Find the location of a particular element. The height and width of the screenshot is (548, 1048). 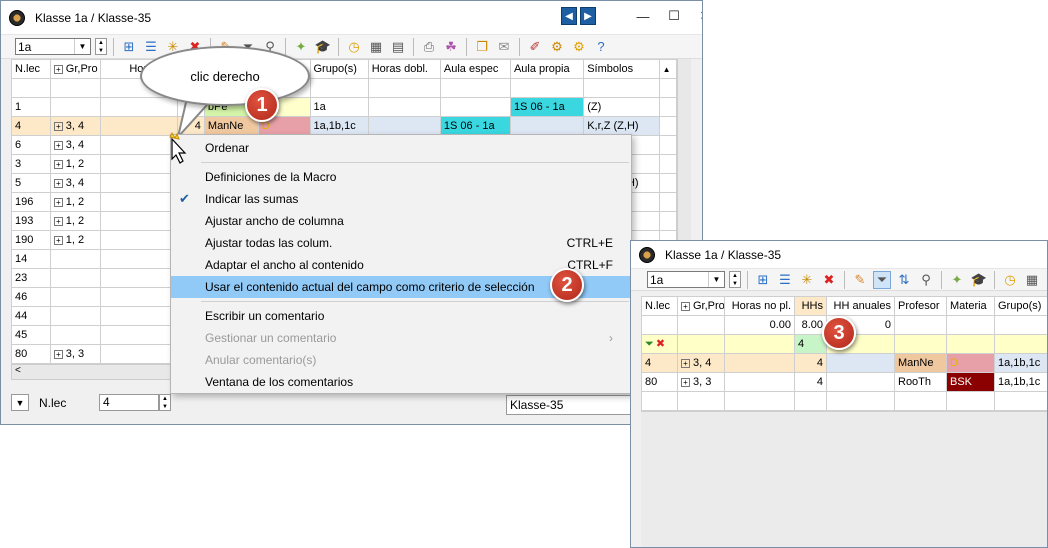

cell-col-0: 23 is located at coordinates (31, 278).